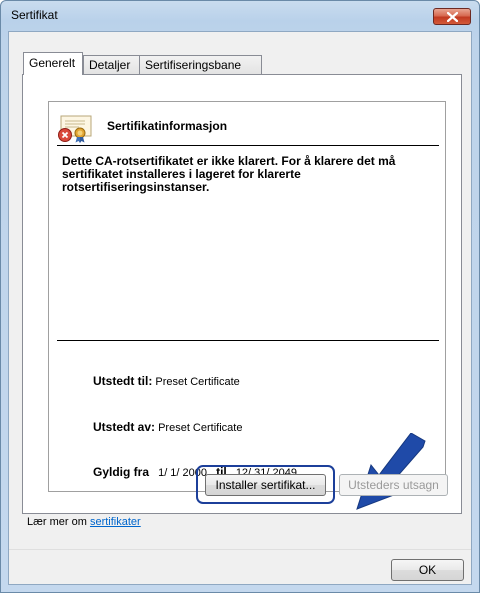  Describe the element at coordinates (121, 472) in the screenshot. I see `valid-from-label: Gyldig fra` at that location.